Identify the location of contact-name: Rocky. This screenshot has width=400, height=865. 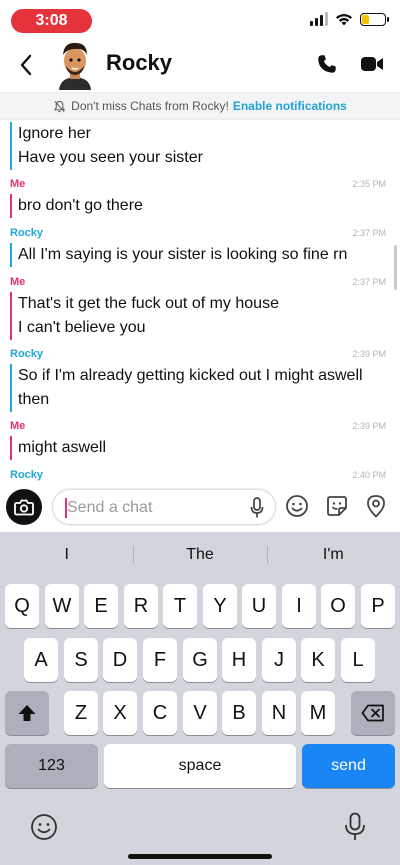
(139, 63).